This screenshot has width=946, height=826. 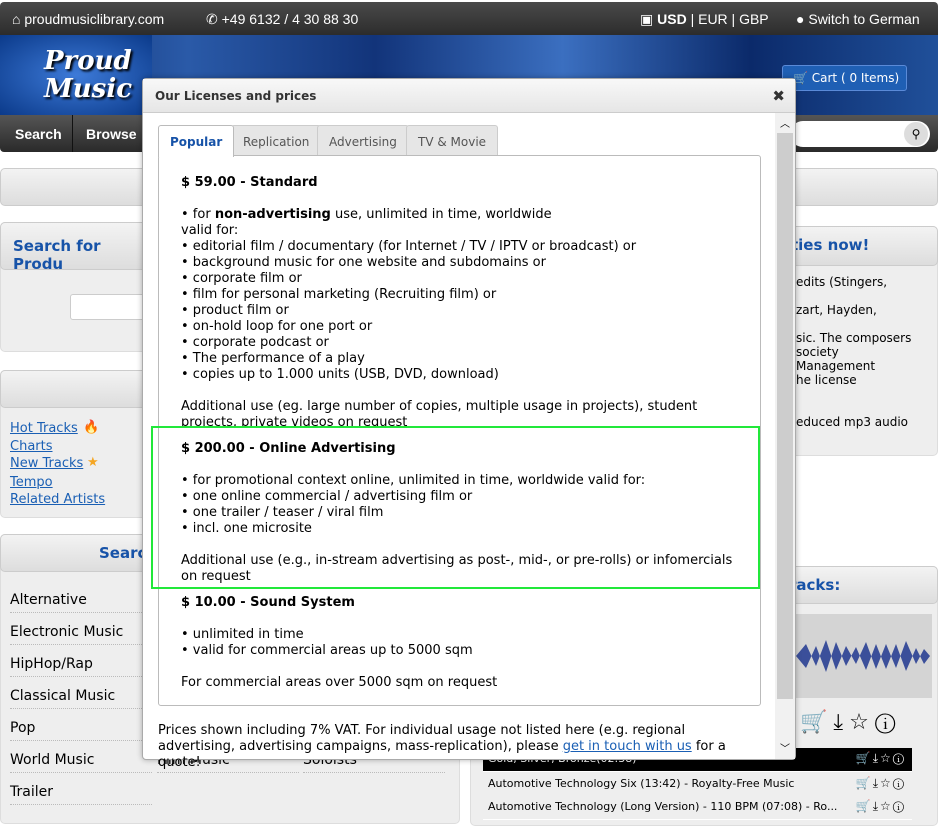 I want to click on star-icon: ☆, so click(x=862, y=722).